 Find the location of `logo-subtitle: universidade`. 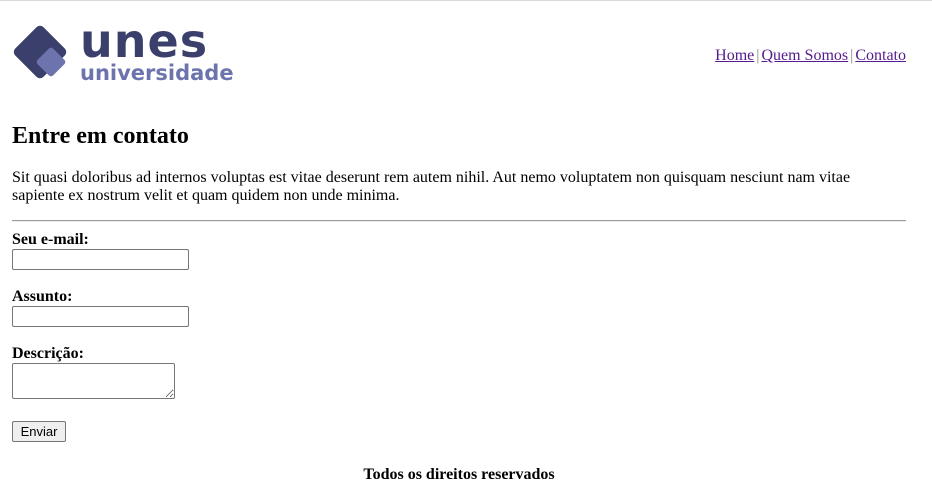

logo-subtitle: universidade is located at coordinates (157, 73).